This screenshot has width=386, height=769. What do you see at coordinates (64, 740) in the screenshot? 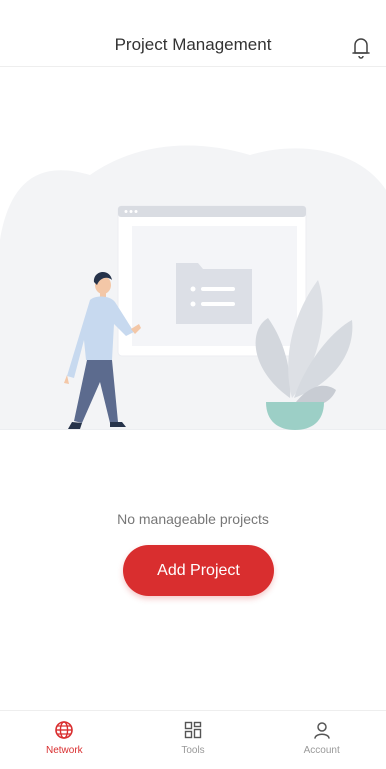
I see `tab-network: Network` at bounding box center [64, 740].